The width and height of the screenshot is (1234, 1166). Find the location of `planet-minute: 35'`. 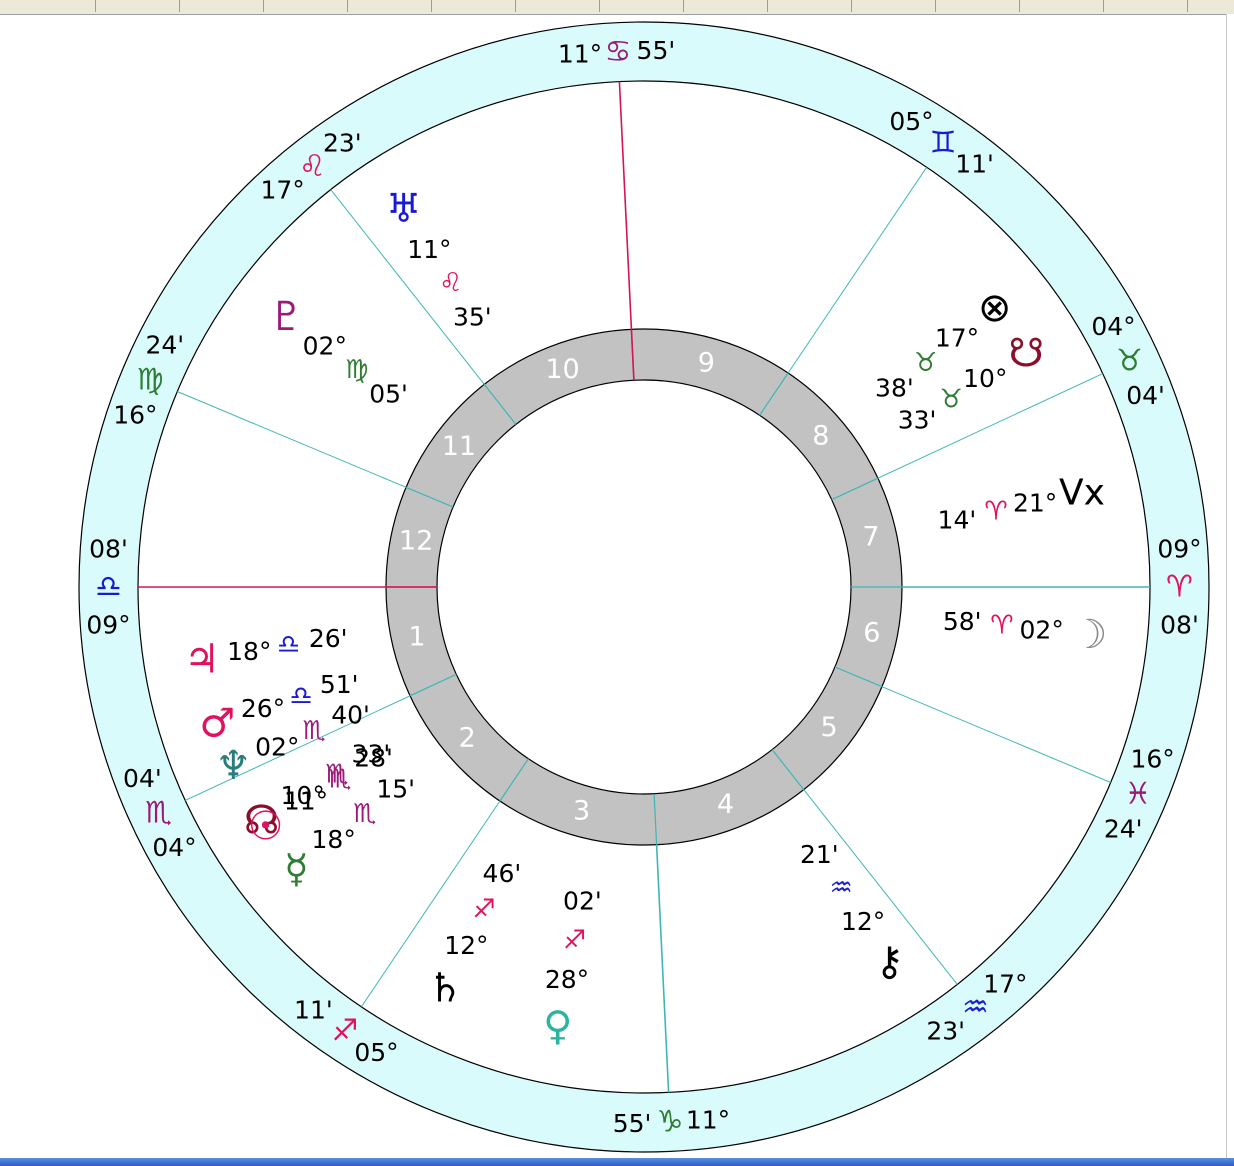

planet-minute: 35' is located at coordinates (472, 317).